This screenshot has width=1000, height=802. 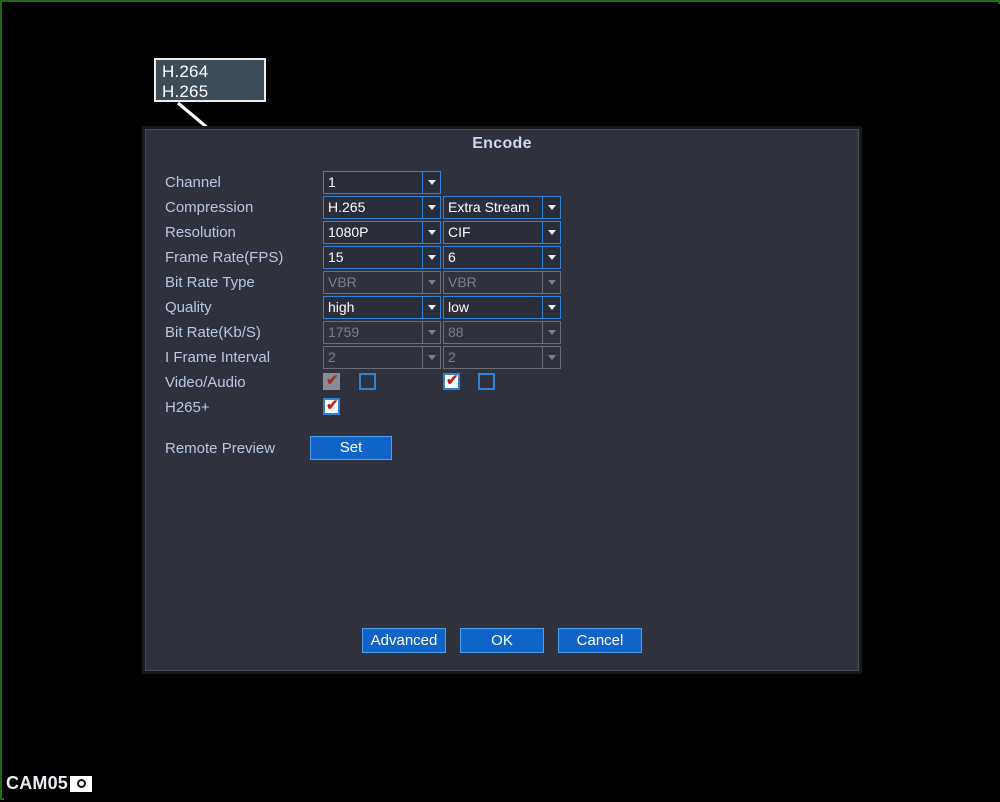 I want to click on bit-rate-main-select: 1759, so click(x=382, y=332).